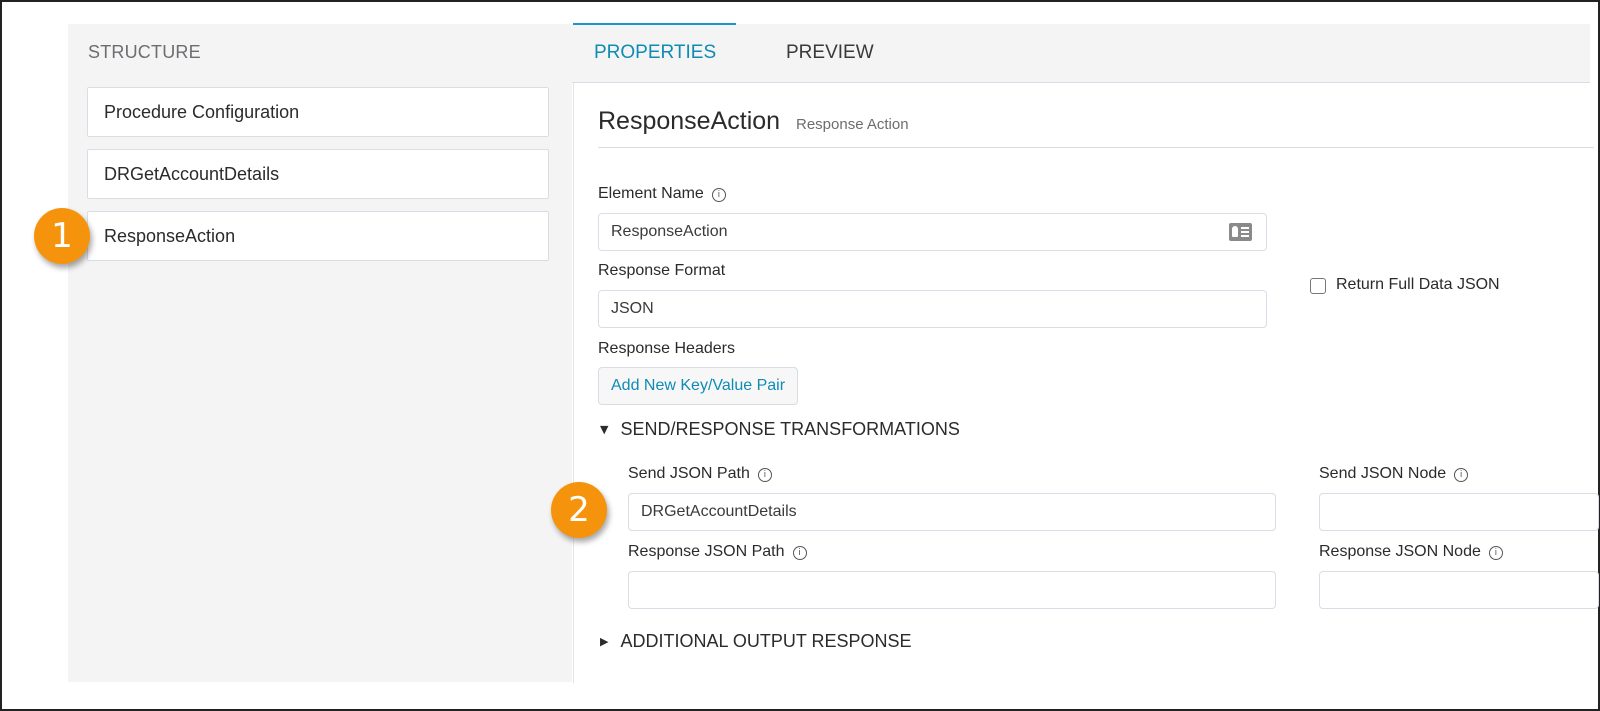 This screenshot has height=711, width=1600. What do you see at coordinates (1081, 53) in the screenshot?
I see `tab-bar: PROPERTIES PREVIEW` at bounding box center [1081, 53].